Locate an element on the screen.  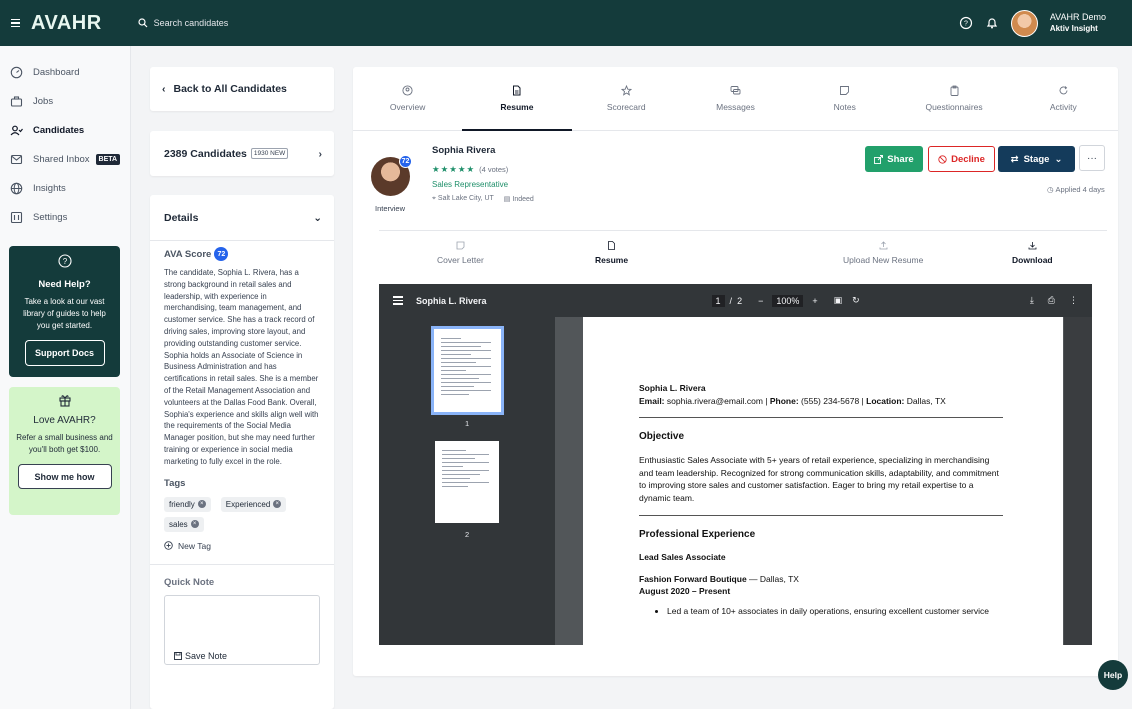
experience-heading: Professional Experience is located at coordinates (697, 534).